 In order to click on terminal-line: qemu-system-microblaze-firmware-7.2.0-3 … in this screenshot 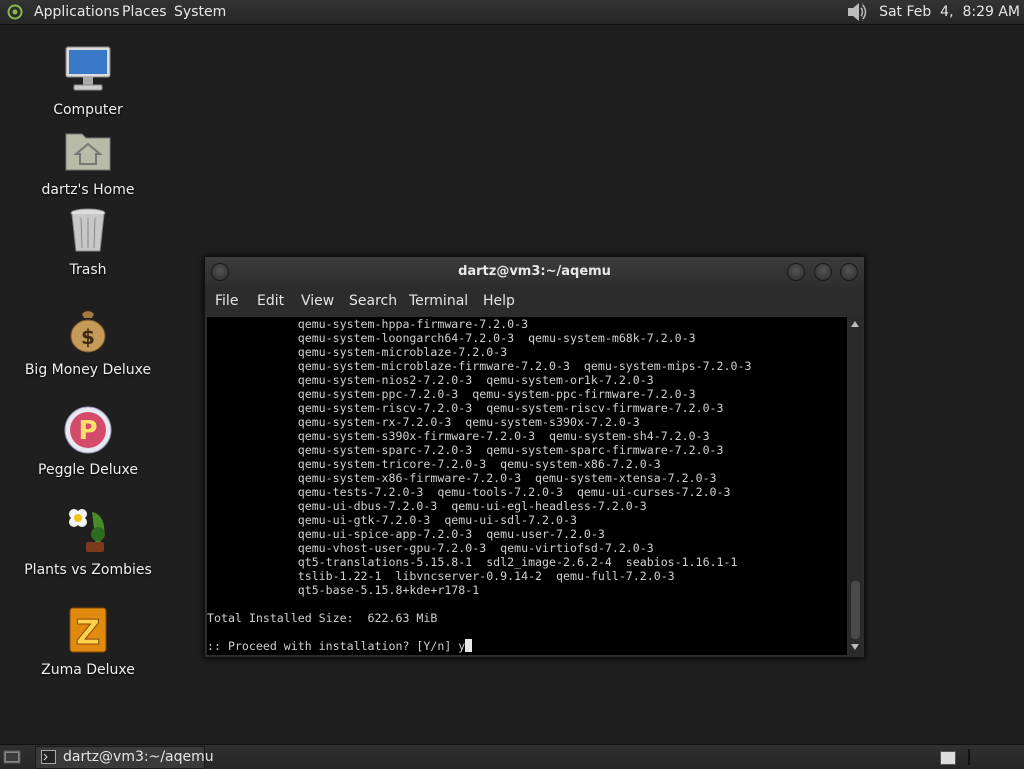, I will do `click(479, 366)`.